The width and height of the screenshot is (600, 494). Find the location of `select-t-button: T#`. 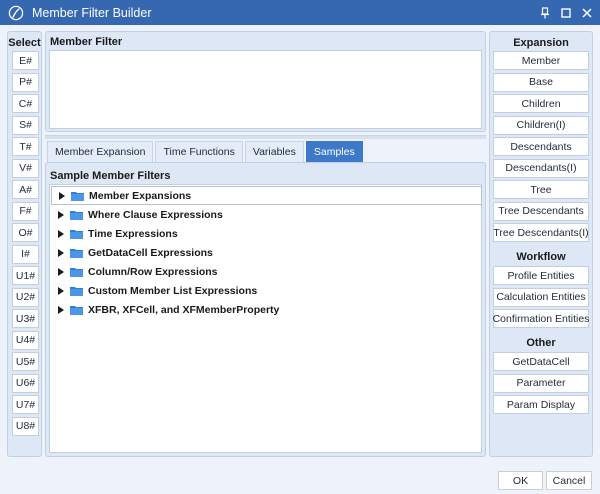

select-t-button: T# is located at coordinates (25, 146).